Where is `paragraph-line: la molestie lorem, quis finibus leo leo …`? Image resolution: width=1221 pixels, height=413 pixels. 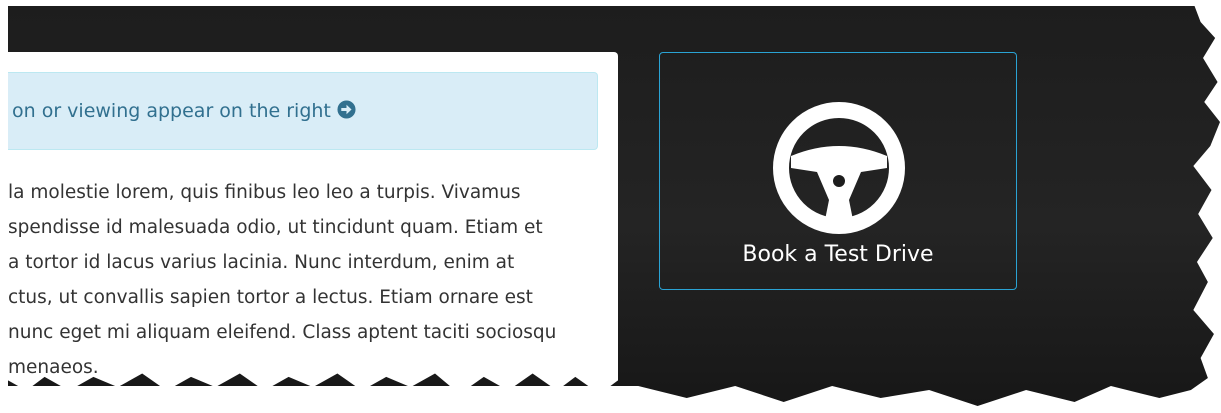 paragraph-line: la molestie lorem, quis finibus leo leo … is located at coordinates (264, 192).